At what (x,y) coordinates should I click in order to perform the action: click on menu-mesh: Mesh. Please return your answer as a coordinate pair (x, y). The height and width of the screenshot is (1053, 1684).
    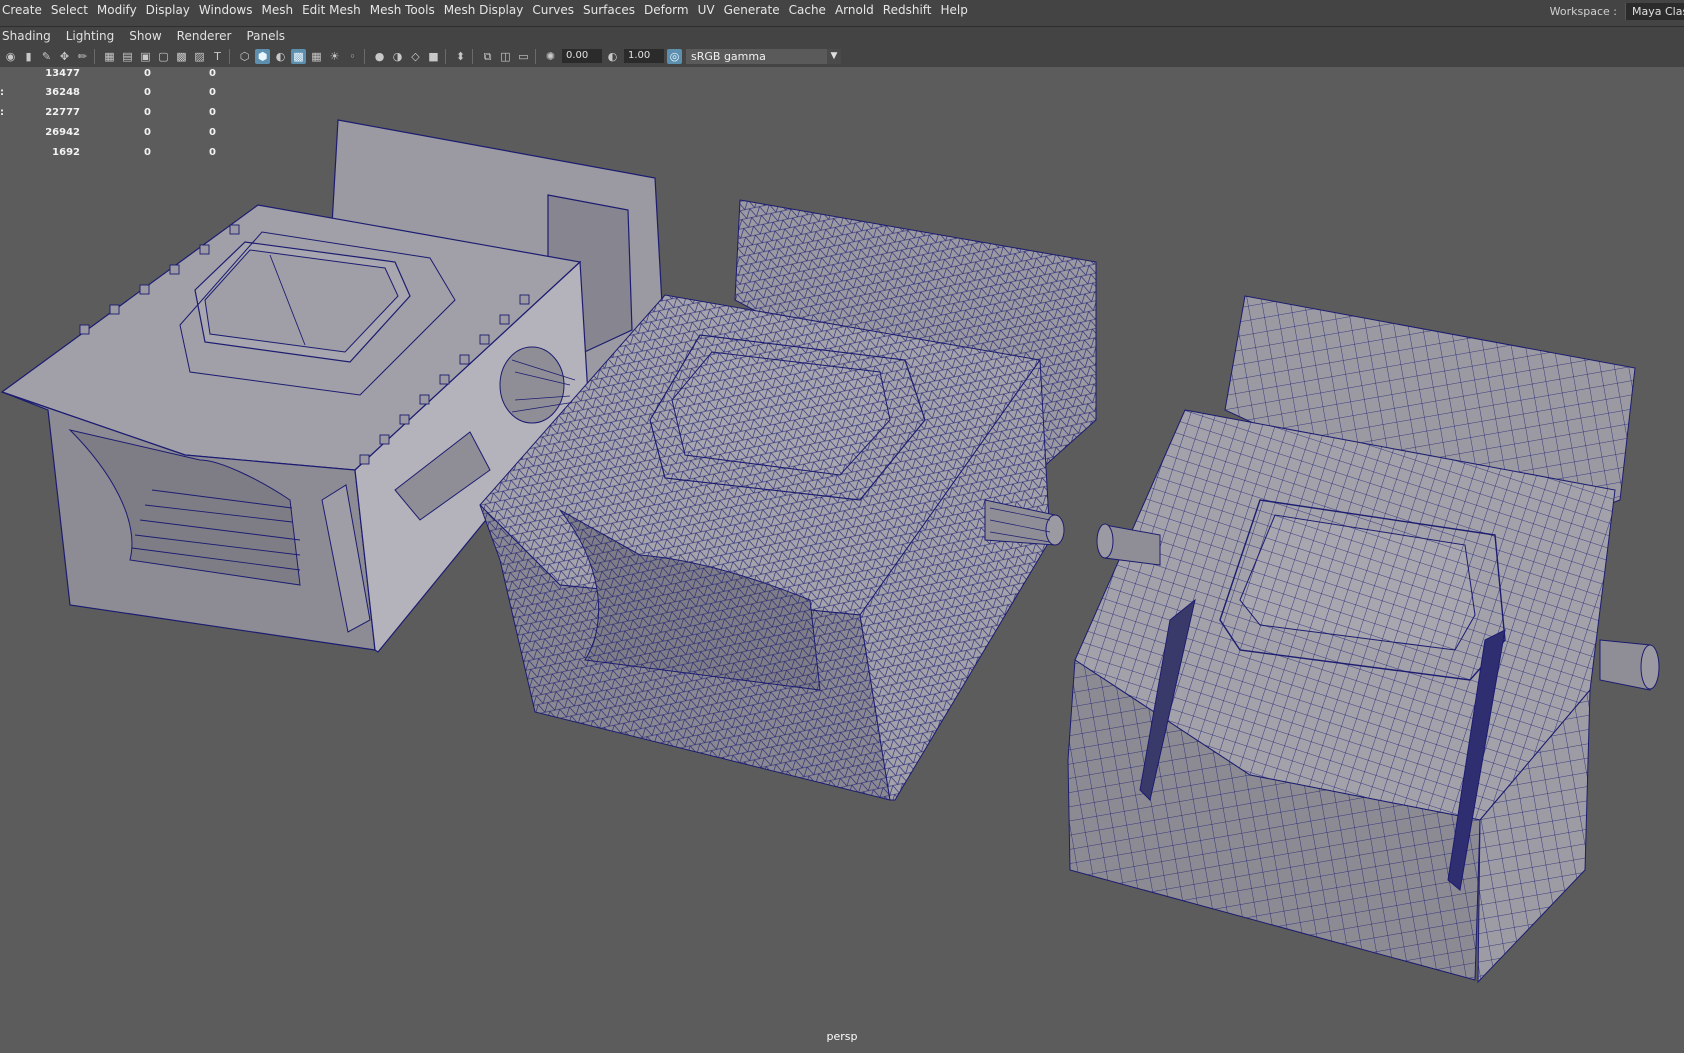
    Looking at the image, I should click on (281, 10).